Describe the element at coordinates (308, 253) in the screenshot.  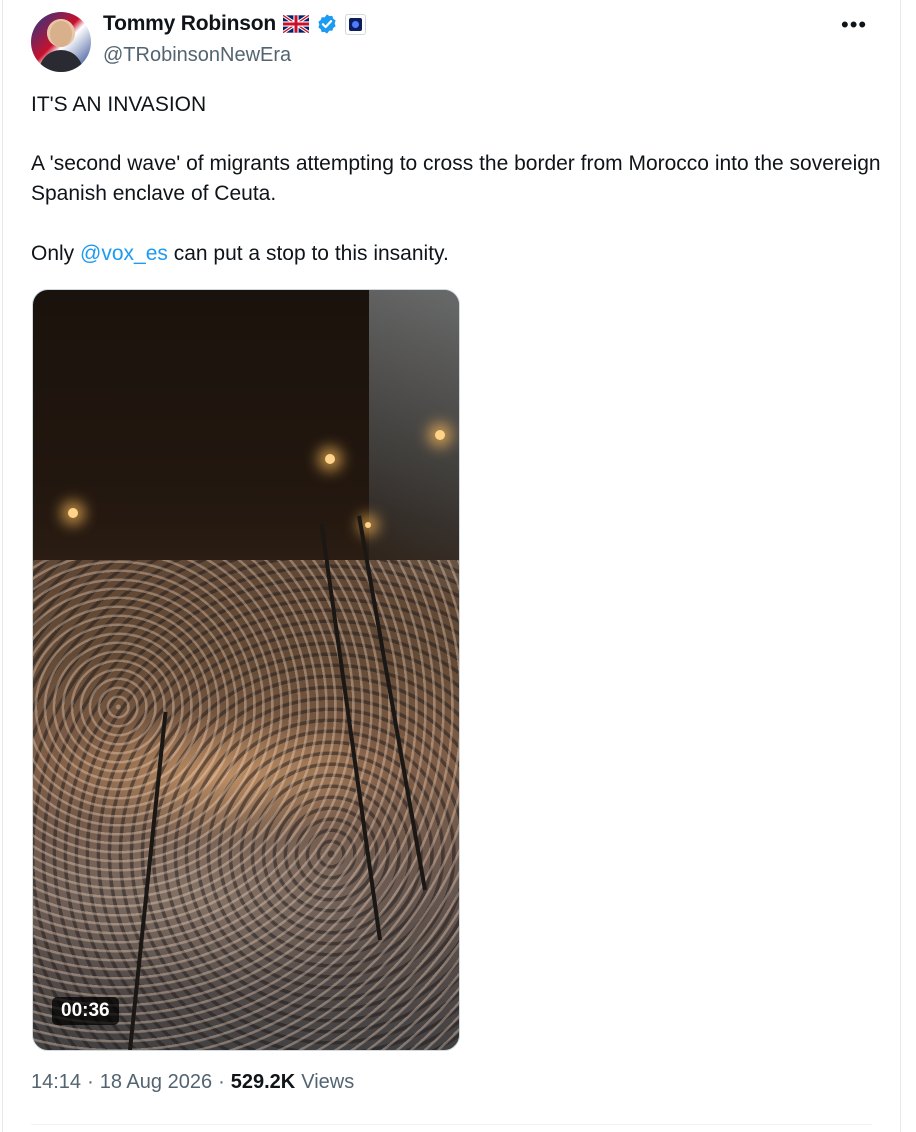
I see `text-suffix: can put a stop to this insanity.` at that location.